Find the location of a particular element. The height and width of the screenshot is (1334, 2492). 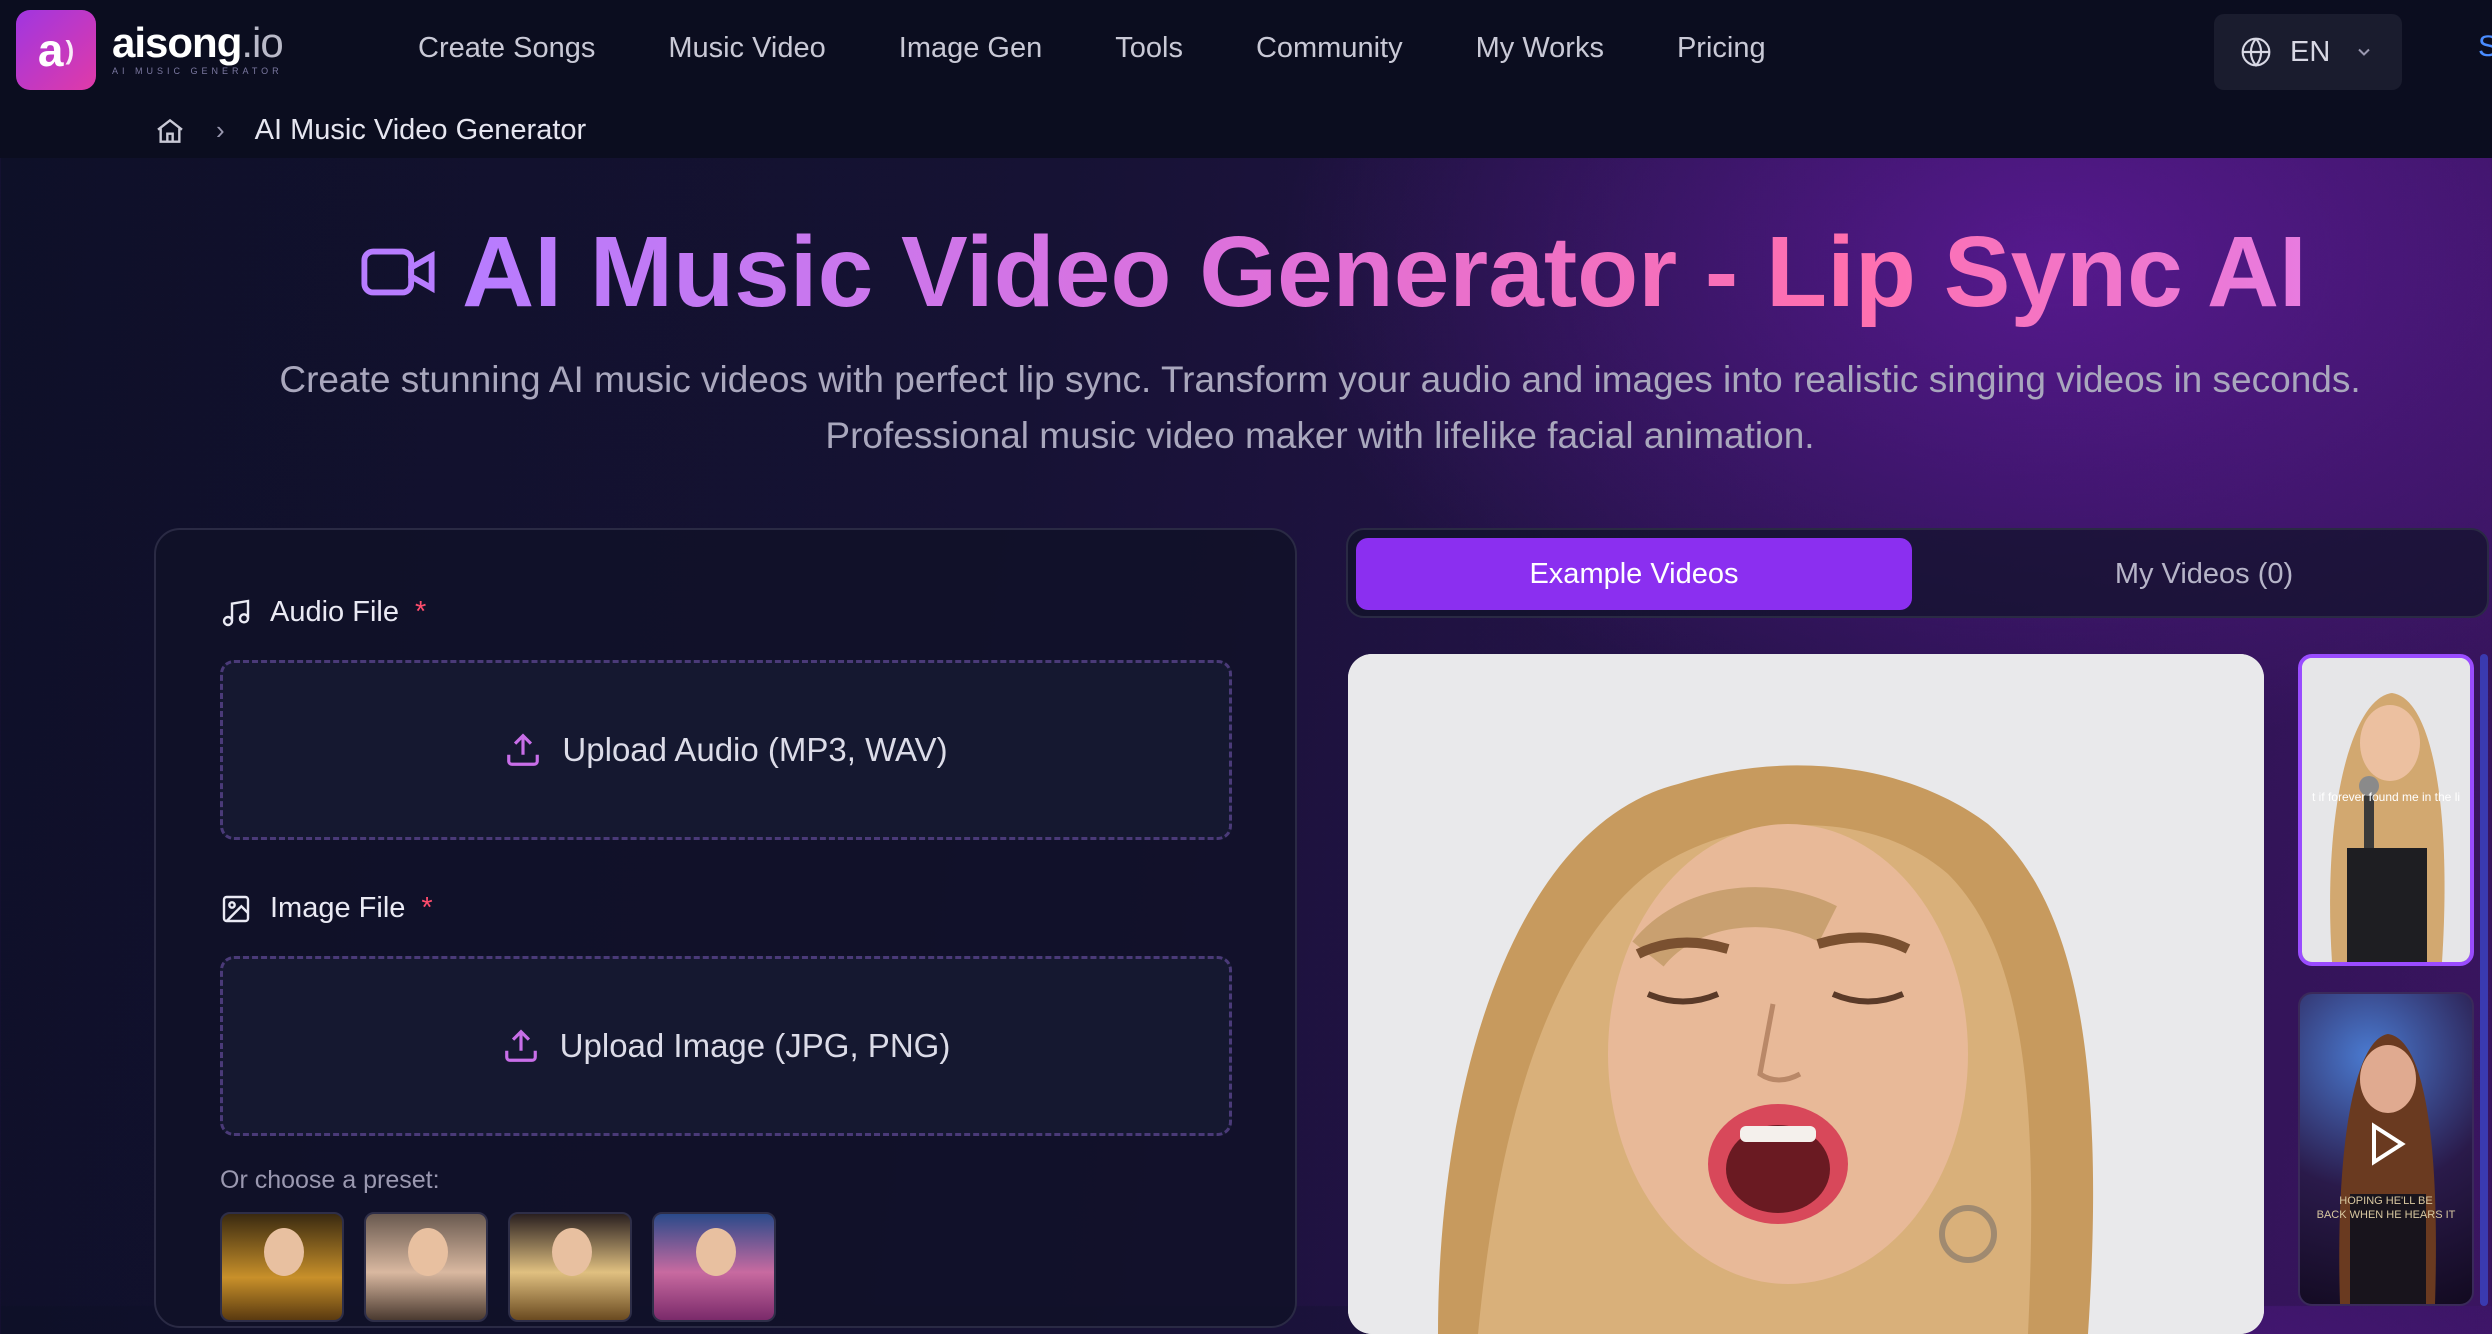

example-thumbnail-2: HOPING HE'LL BE BACK WHEN HE HEARS IT is located at coordinates (2386, 1149).